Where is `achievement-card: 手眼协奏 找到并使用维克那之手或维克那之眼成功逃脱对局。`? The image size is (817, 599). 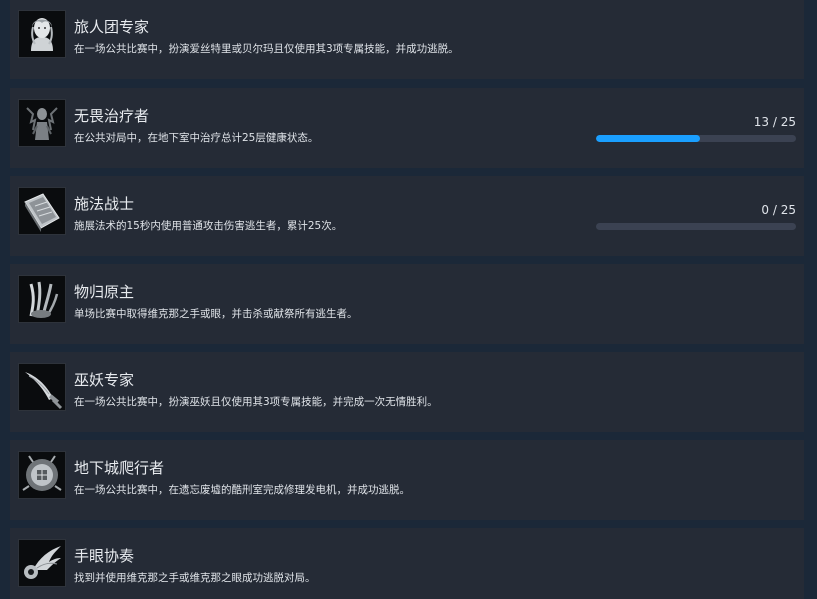
achievement-card: 手眼协奏 找到并使用维克那之手或维克那之眼成功逃脱对局。 is located at coordinates (407, 563).